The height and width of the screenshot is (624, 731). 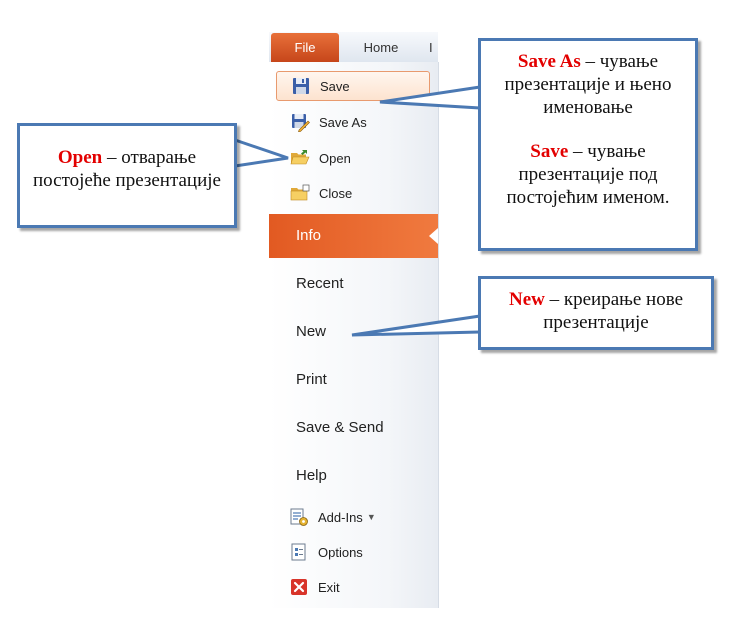 I want to click on nav-recent-label: Recent, so click(x=320, y=283).